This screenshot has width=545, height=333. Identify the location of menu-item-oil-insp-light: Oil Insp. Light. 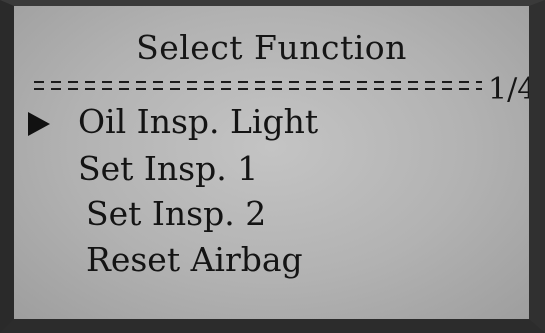
(198, 121).